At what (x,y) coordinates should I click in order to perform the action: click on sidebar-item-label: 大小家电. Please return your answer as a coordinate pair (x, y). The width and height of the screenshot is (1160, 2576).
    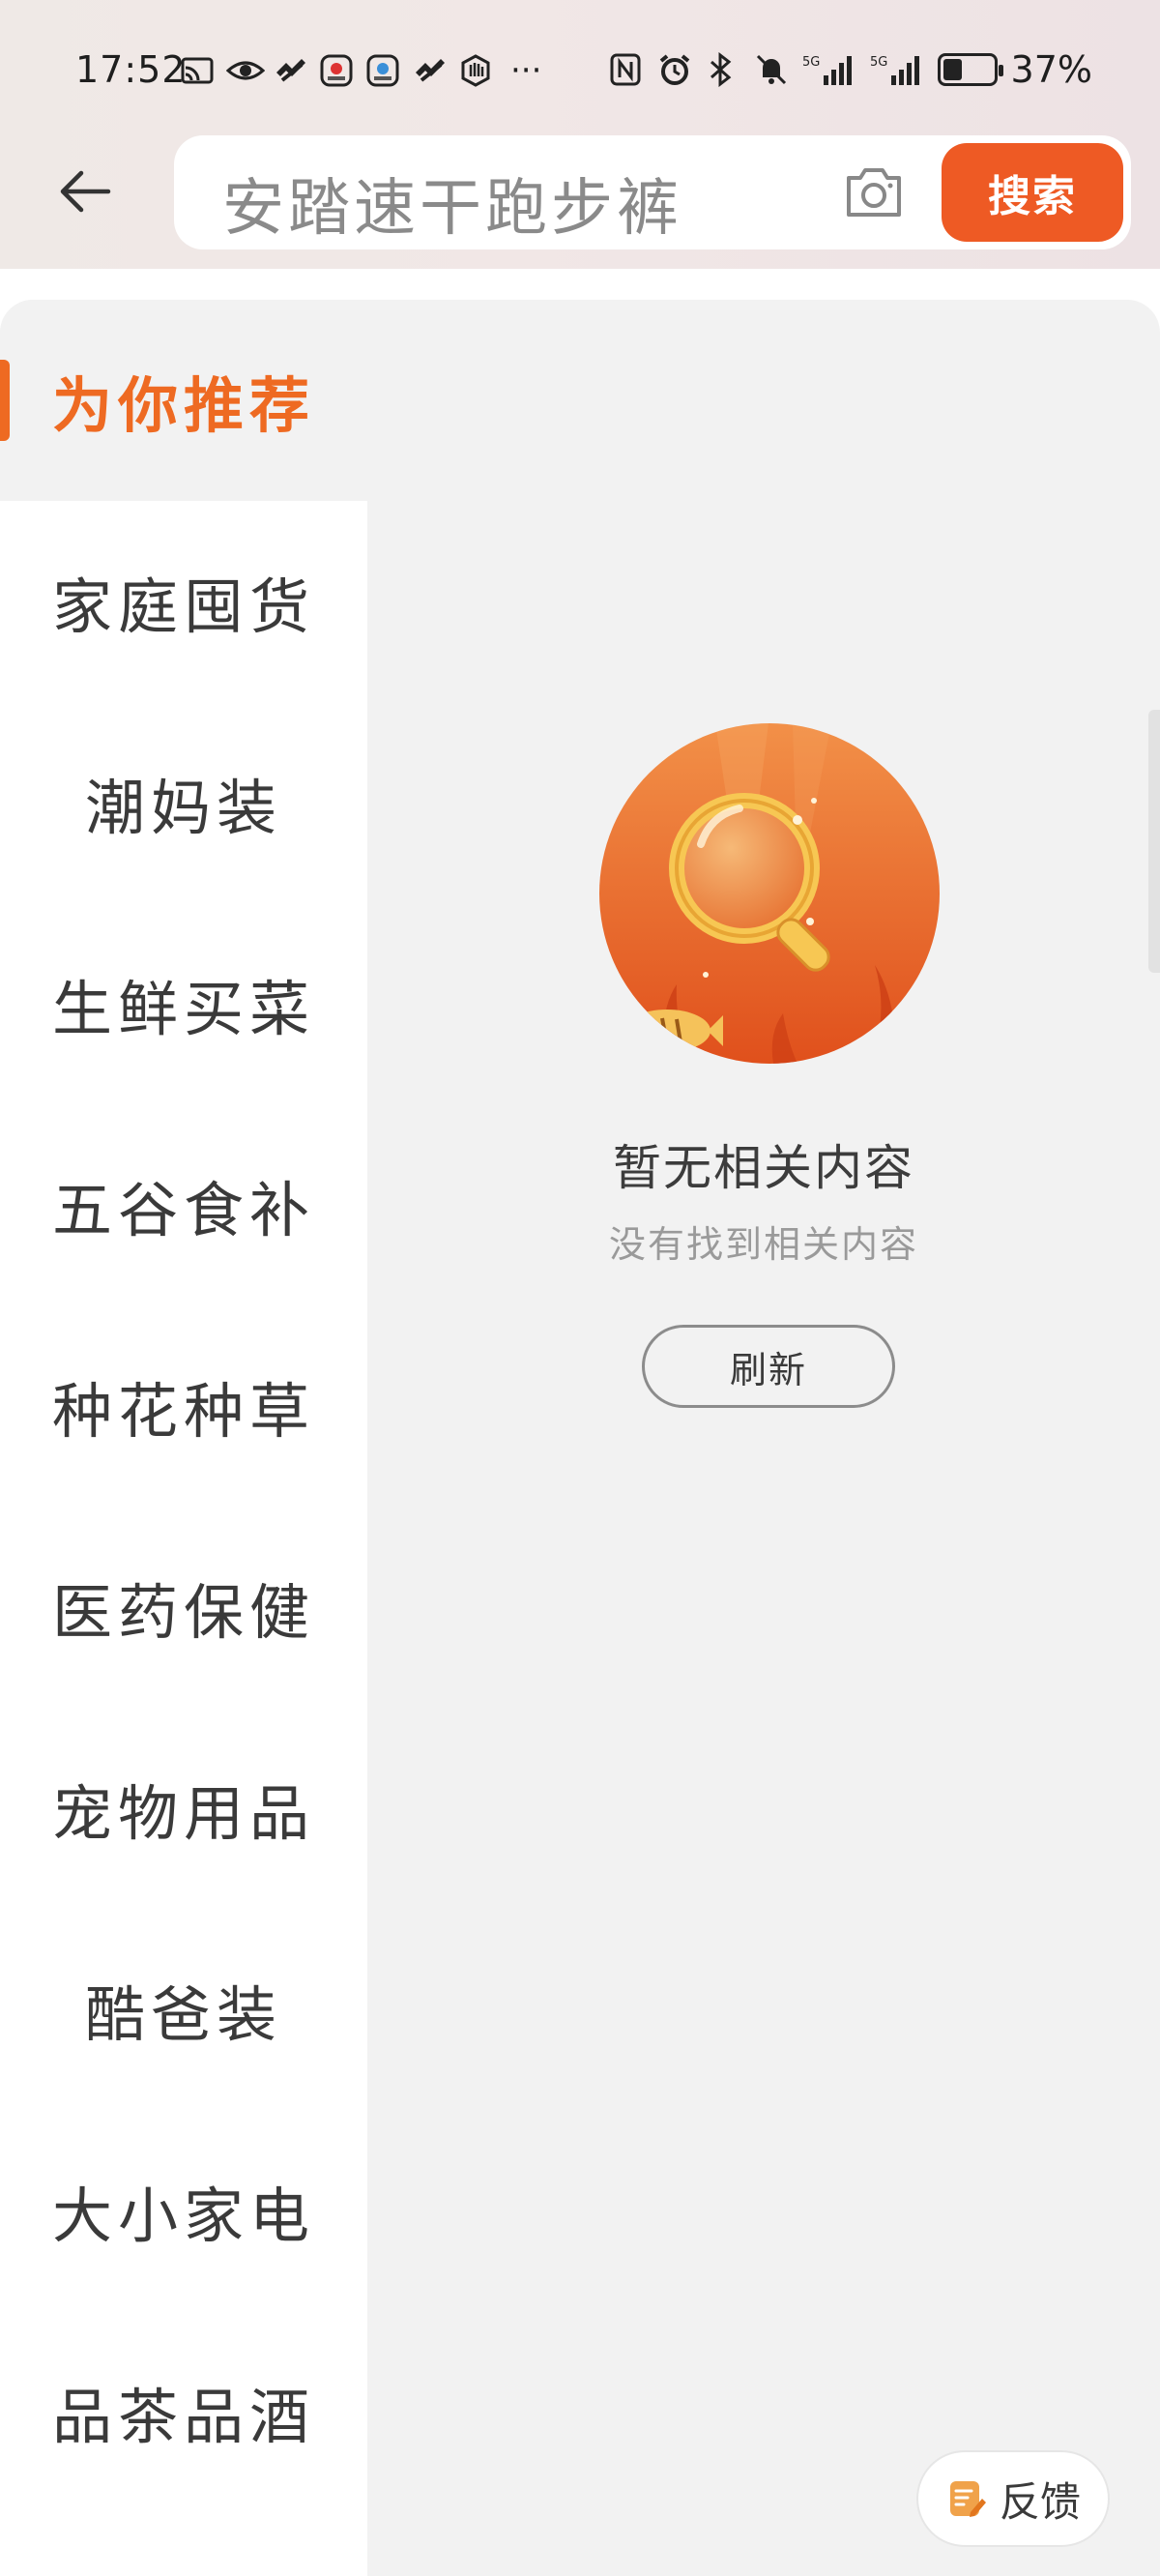
    Looking at the image, I should click on (183, 2216).